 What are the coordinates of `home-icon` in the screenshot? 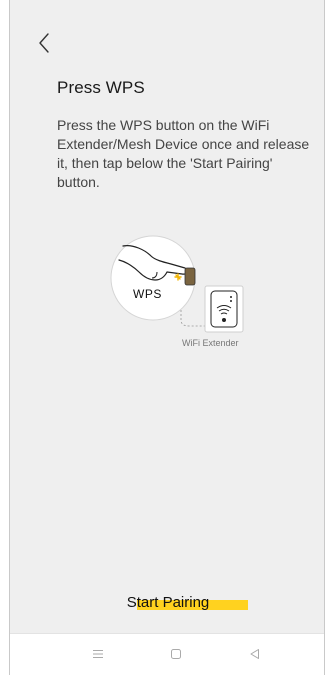 It's located at (176, 654).